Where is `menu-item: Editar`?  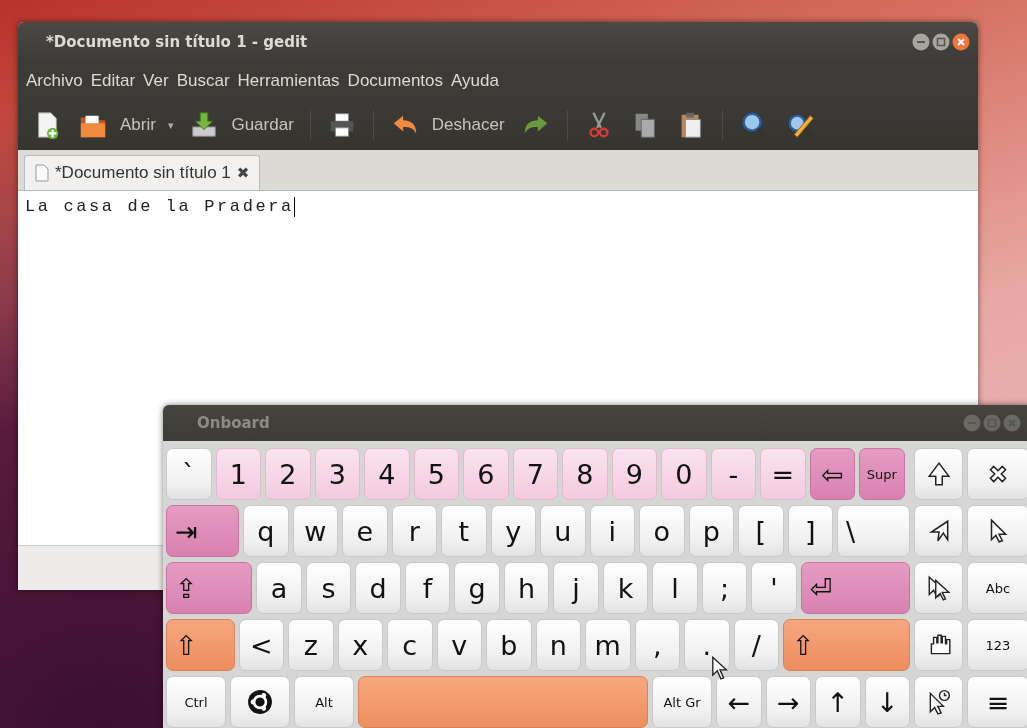
menu-item: Editar is located at coordinates (113, 81).